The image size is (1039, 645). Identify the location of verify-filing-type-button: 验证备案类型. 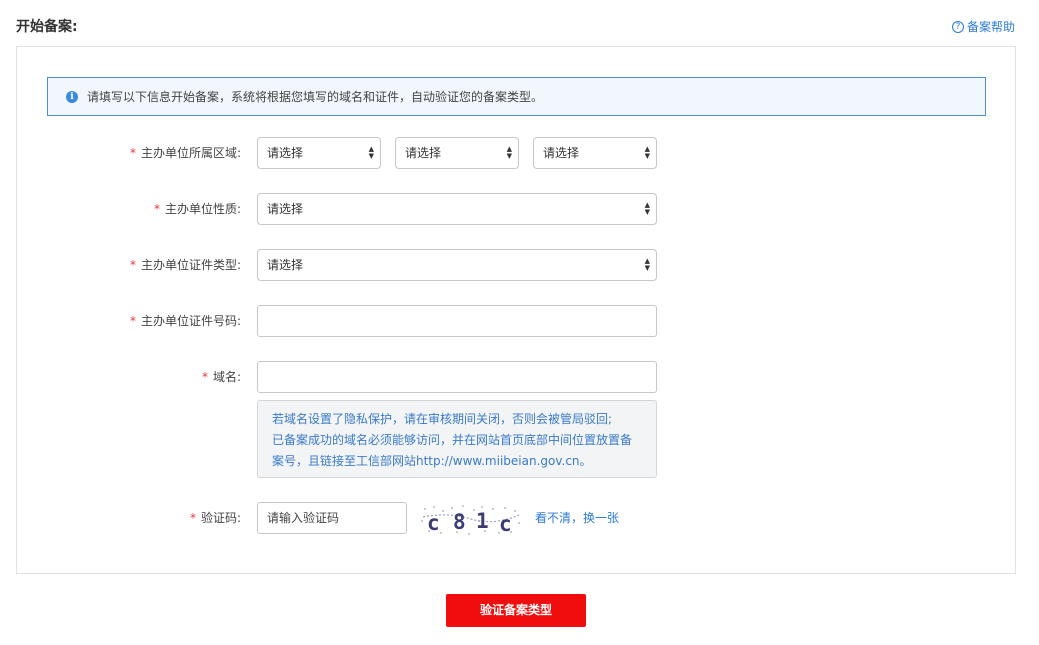
(516, 610).